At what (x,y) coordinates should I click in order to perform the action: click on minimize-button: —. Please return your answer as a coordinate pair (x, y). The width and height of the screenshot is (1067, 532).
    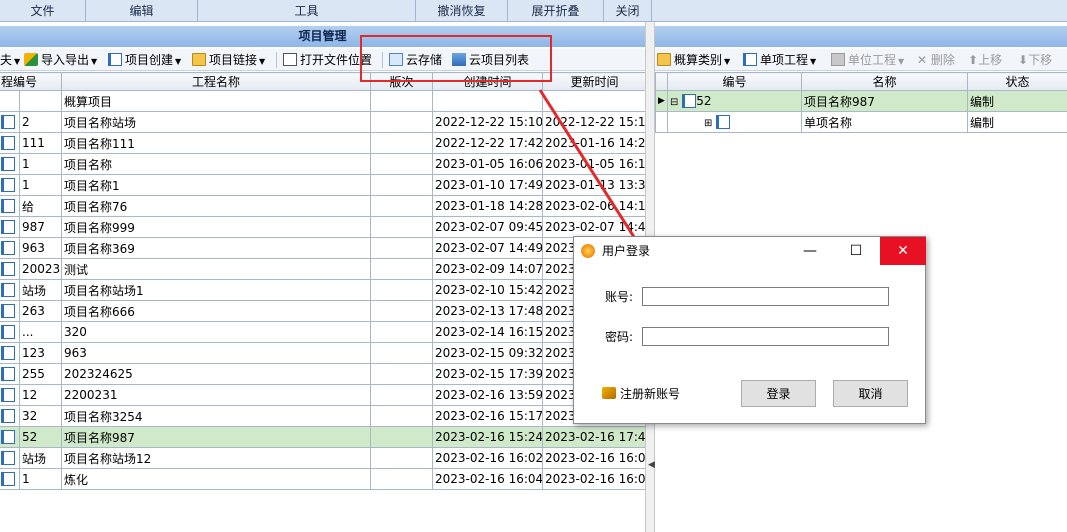
    Looking at the image, I should click on (810, 251).